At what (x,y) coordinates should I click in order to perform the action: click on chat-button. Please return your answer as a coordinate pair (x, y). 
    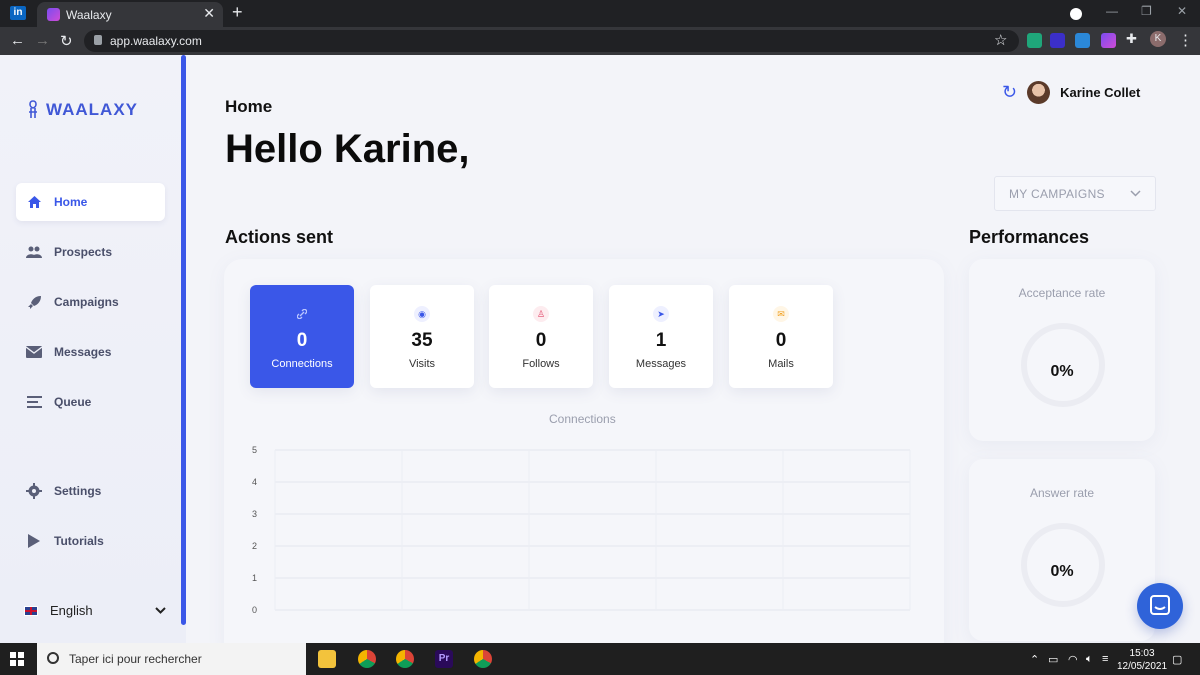
    Looking at the image, I should click on (1160, 606).